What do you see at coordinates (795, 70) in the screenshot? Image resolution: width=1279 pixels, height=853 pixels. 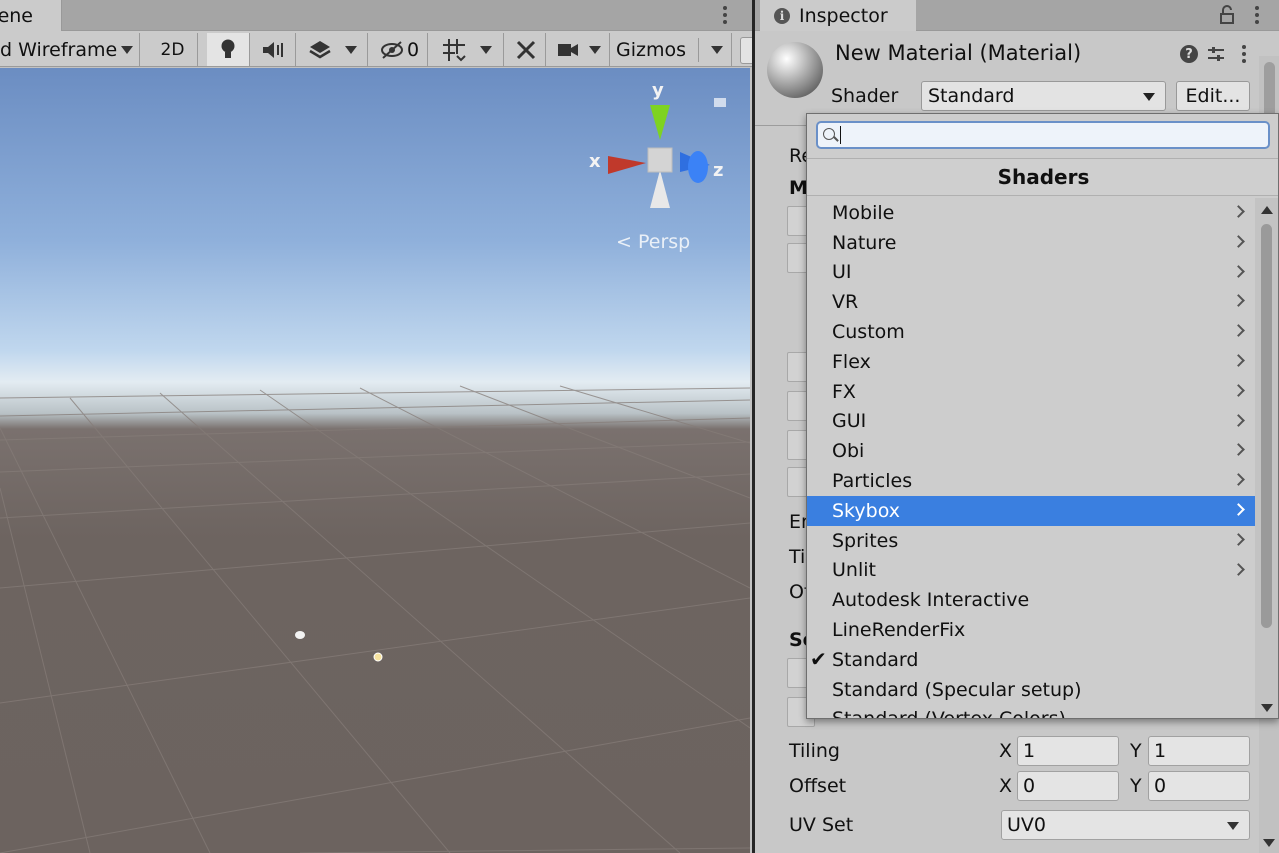 I see `material-preview-icon` at bounding box center [795, 70].